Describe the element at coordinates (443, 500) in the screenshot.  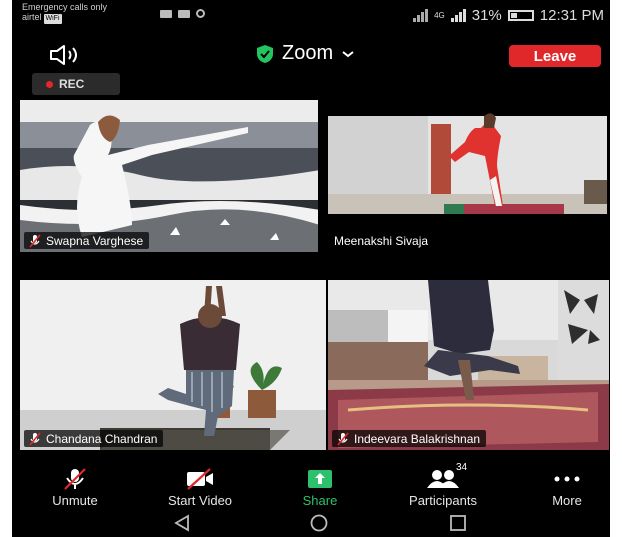
I see `participants-label: Participants` at that location.